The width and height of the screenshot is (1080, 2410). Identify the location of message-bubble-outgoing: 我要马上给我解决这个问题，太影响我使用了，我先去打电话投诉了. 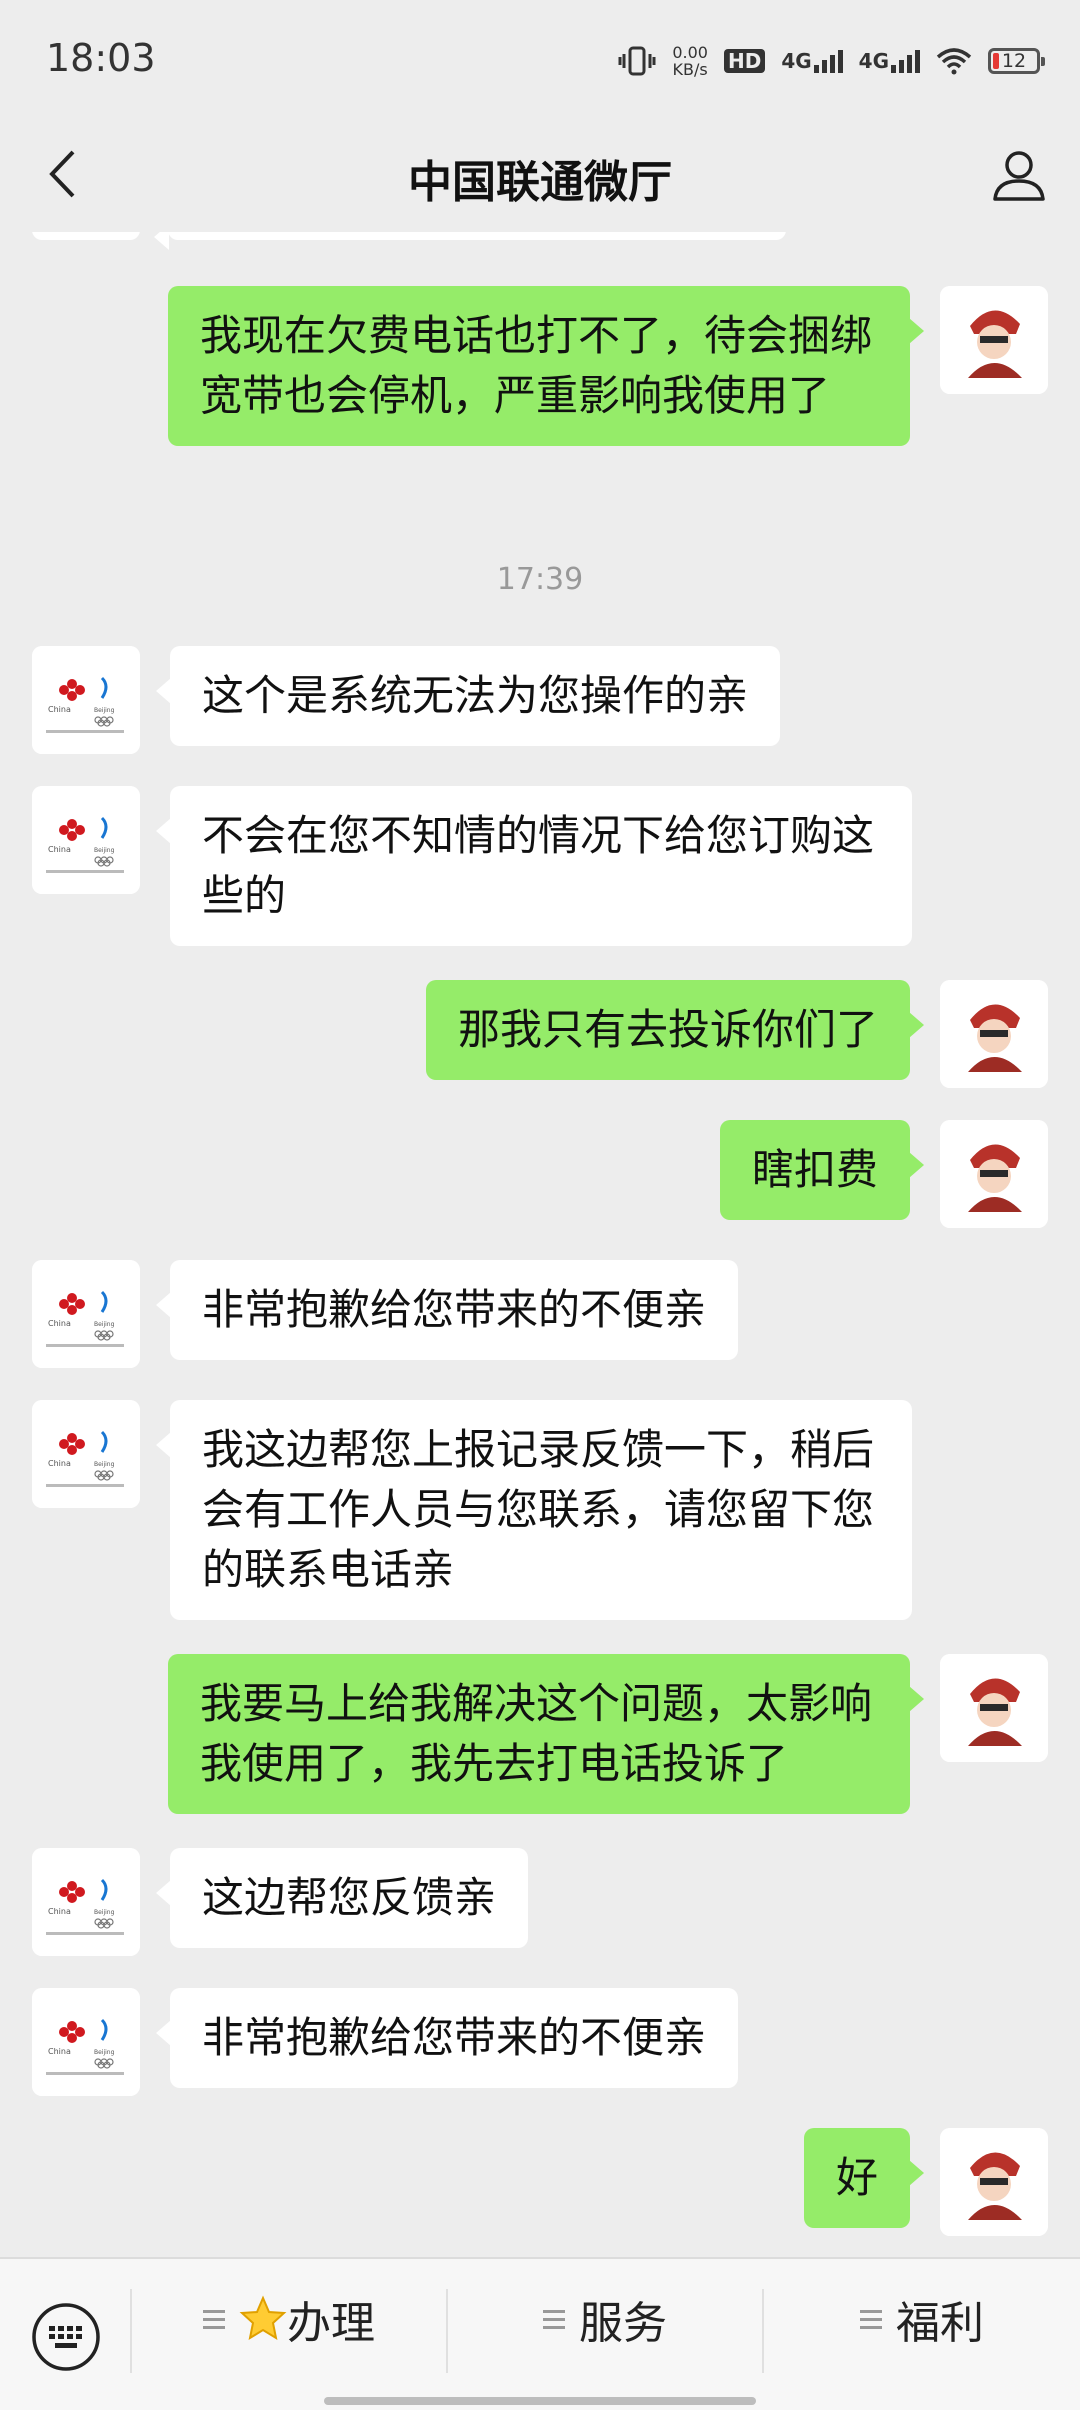
(546, 1734).